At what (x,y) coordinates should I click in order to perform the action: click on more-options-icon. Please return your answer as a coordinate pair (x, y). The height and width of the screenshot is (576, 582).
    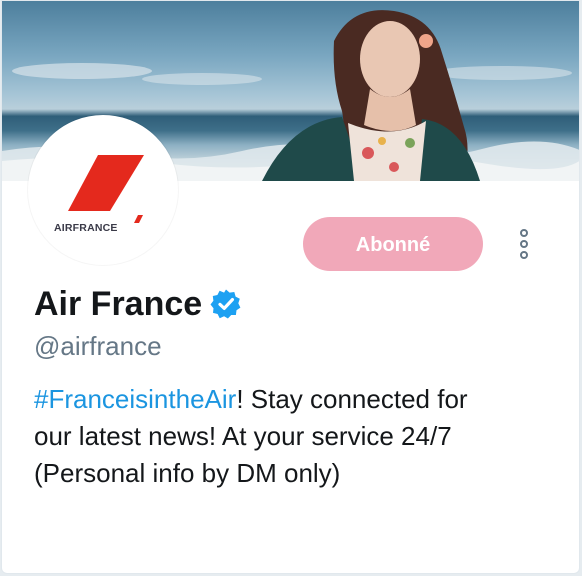
    Looking at the image, I should click on (524, 246).